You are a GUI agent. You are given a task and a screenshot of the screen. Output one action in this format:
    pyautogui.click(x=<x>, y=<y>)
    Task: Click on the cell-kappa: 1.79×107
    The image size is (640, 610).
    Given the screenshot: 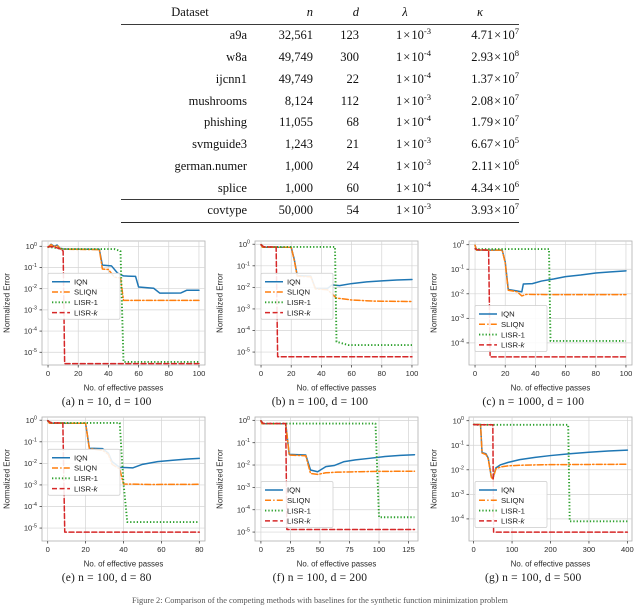 What is the action you would take?
    pyautogui.click(x=495, y=121)
    